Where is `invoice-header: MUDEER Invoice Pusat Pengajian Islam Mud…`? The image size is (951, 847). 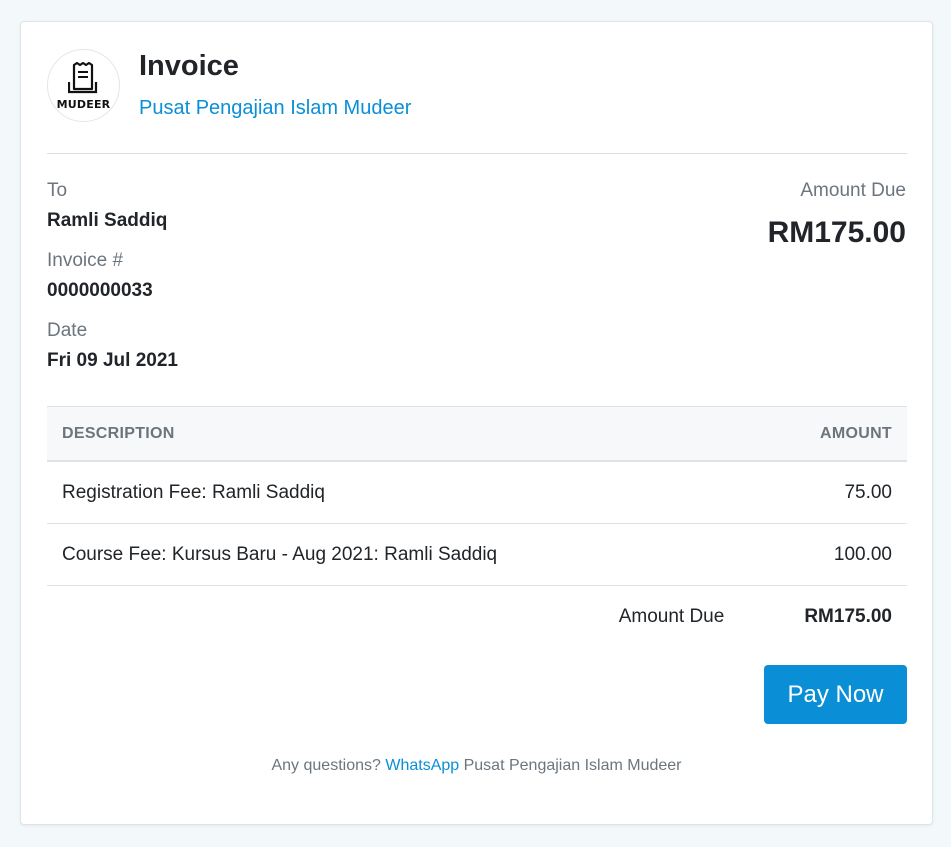 invoice-header: MUDEER Invoice Pusat Pengajian Islam Mud… is located at coordinates (477, 101).